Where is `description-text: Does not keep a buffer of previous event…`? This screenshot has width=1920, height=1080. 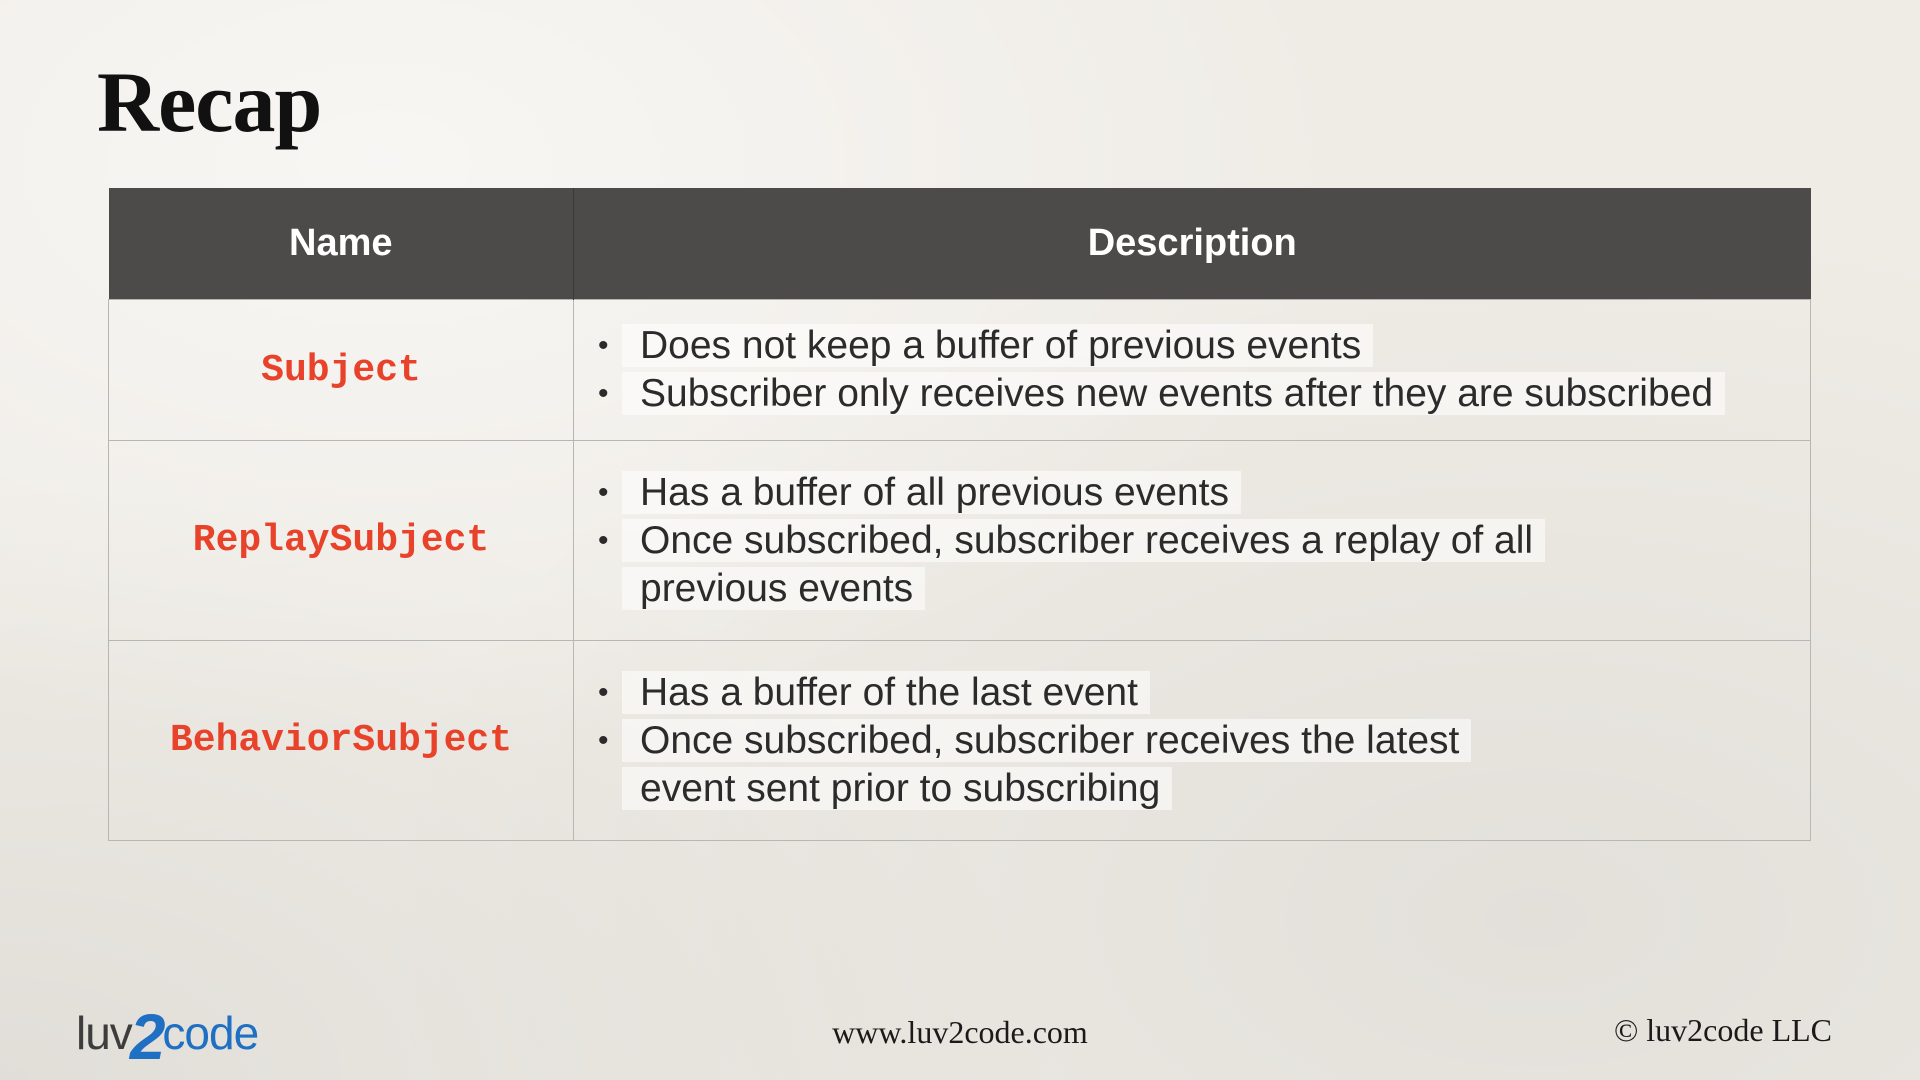 description-text: Does not keep a buffer of previous event… is located at coordinates (998, 345).